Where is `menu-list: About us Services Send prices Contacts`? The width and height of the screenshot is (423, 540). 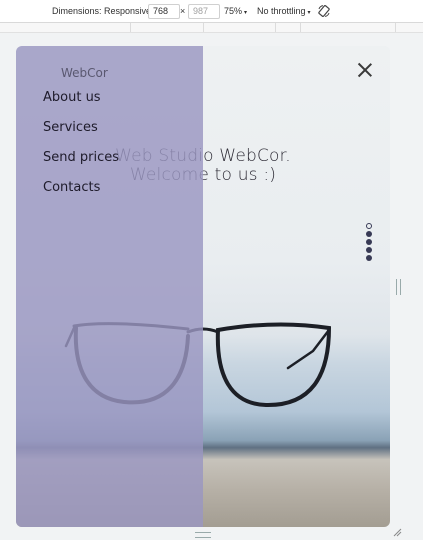
menu-list: About us Services Send prices Contacts is located at coordinates (81, 150).